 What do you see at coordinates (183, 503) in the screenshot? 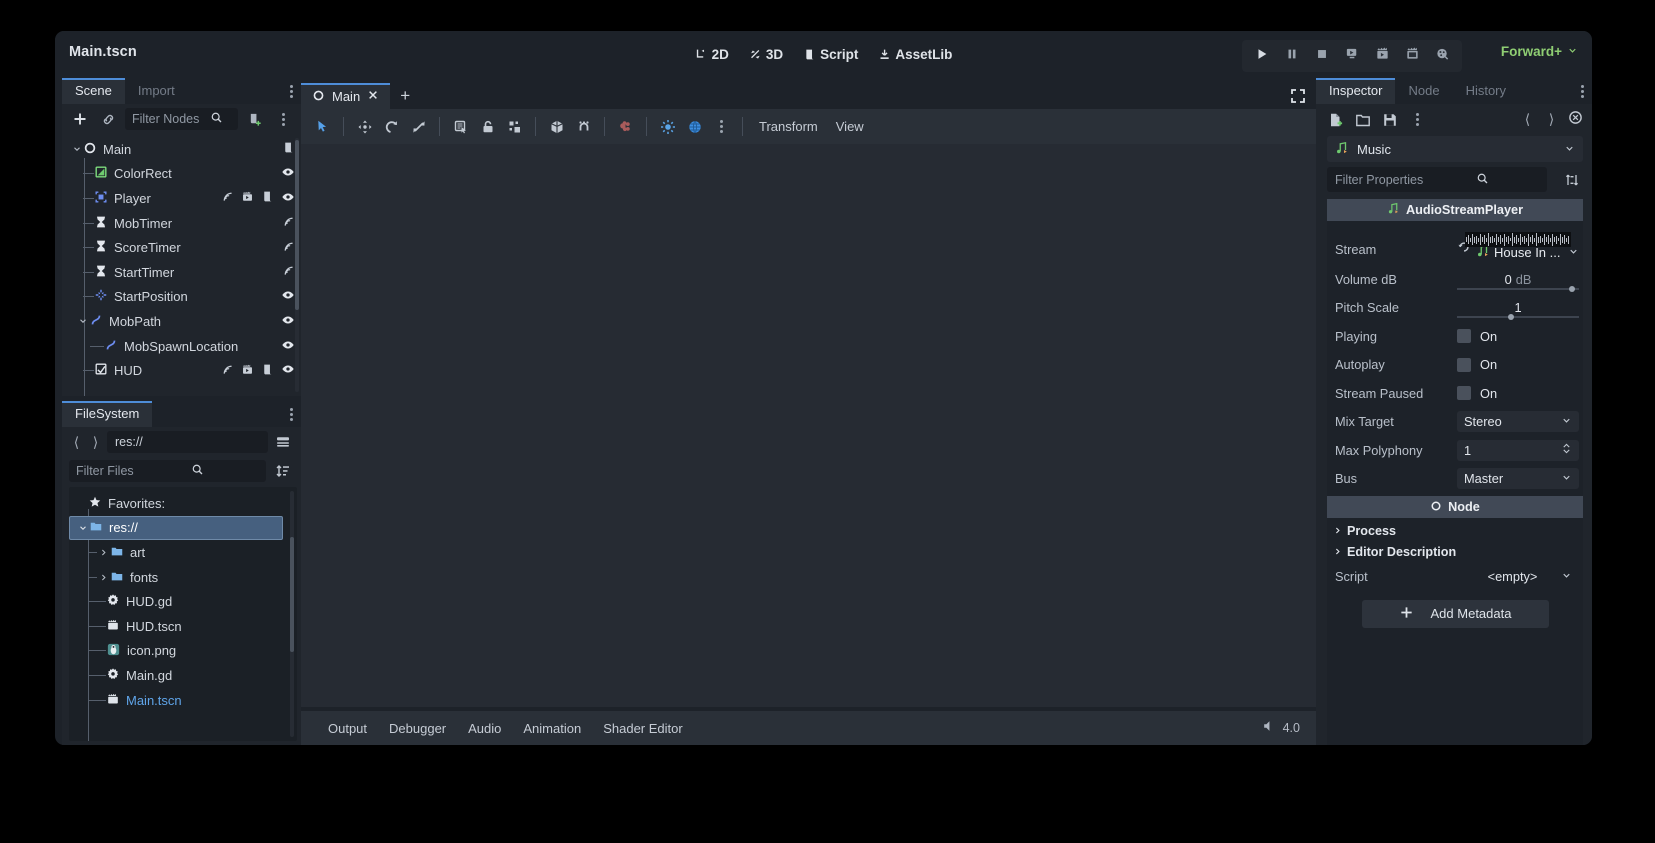
I see `fs-item-favorites: Favorites:` at bounding box center [183, 503].